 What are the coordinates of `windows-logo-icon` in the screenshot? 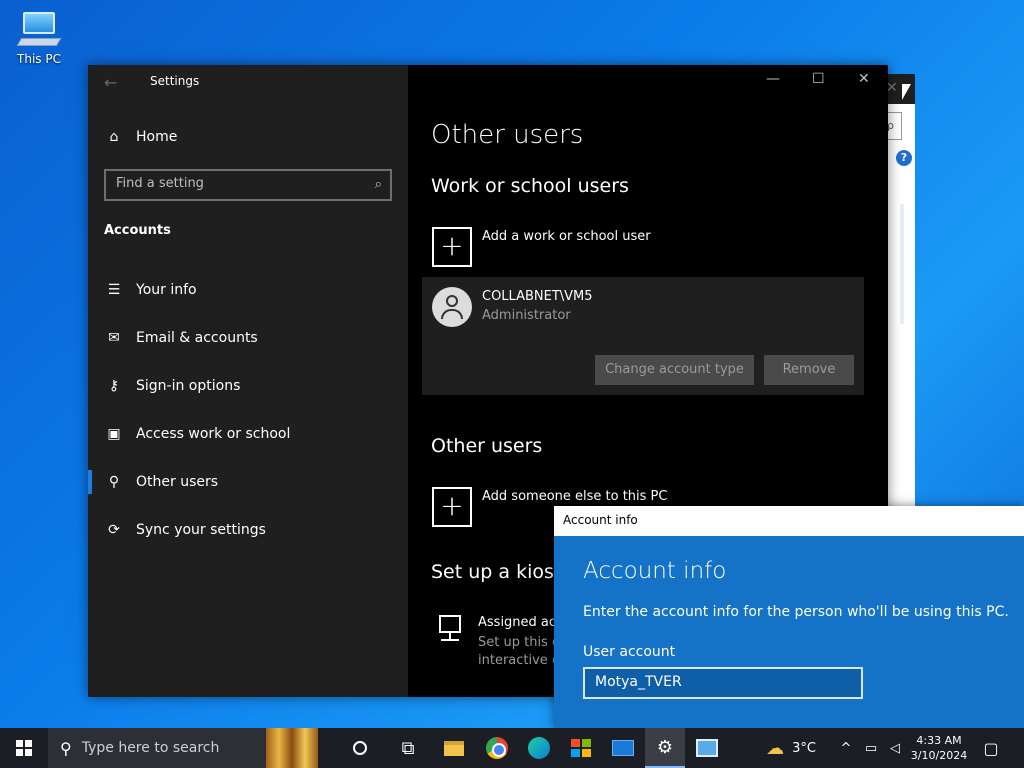 It's located at (24, 748).